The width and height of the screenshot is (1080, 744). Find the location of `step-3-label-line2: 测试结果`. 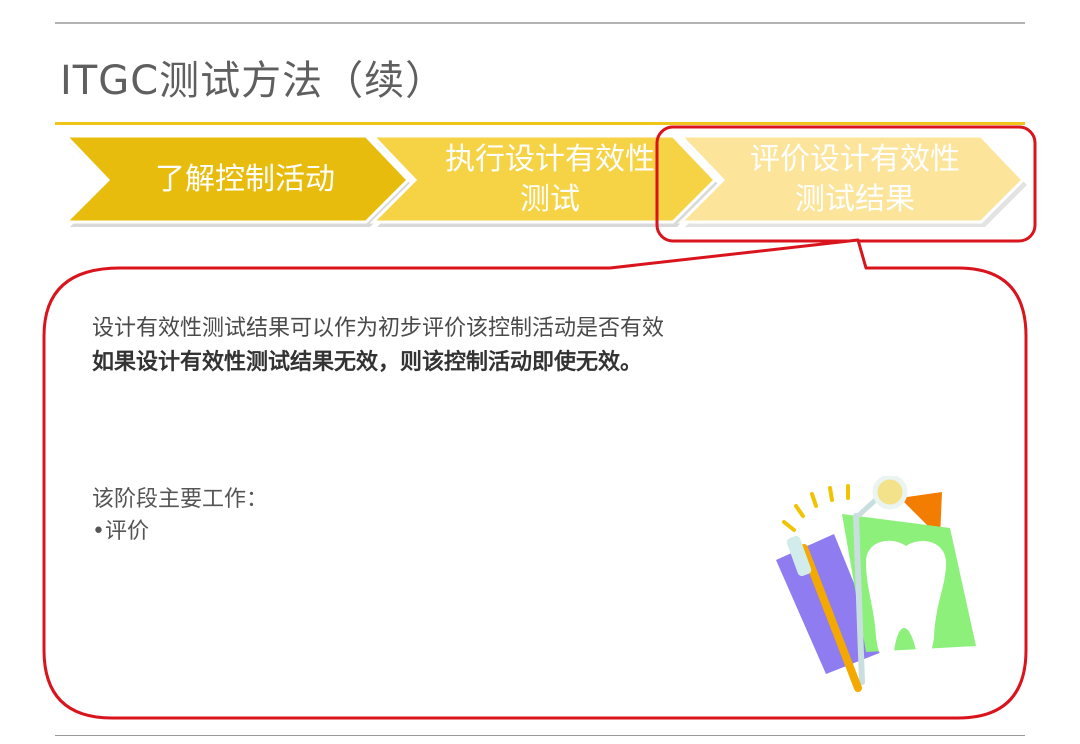

step-3-label-line2: 测试结果 is located at coordinates (855, 199).